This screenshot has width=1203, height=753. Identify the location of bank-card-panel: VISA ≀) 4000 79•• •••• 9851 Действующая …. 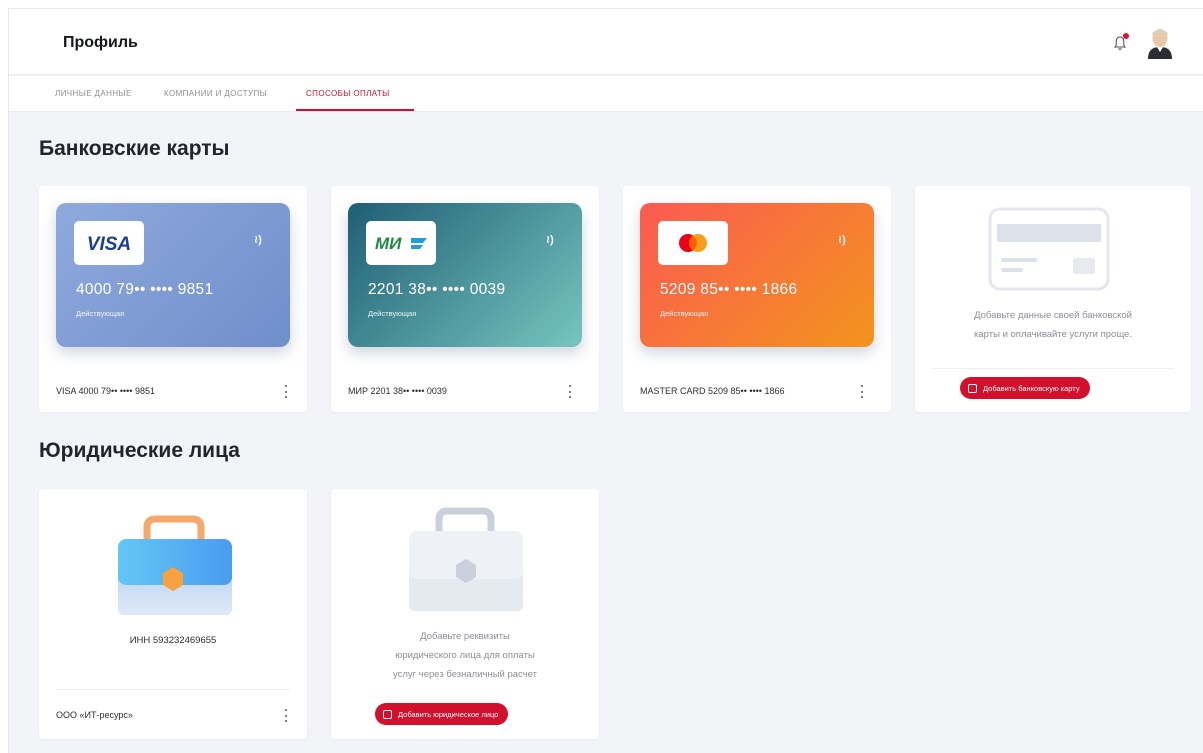
(173, 299).